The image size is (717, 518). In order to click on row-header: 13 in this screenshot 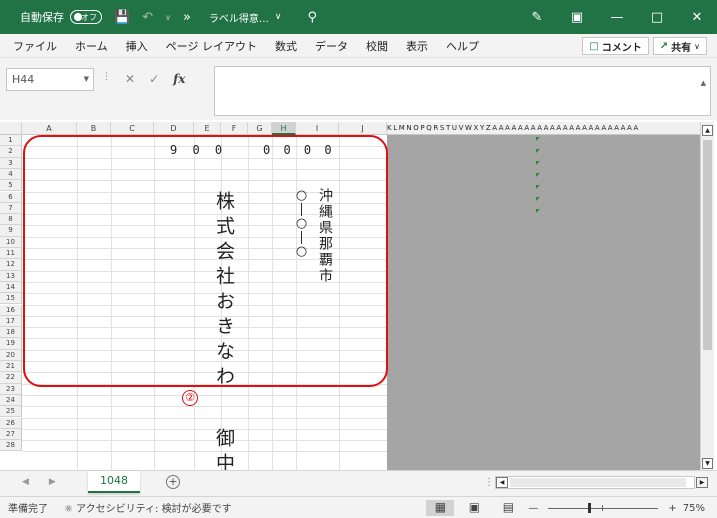, I will do `click(11, 276)`.